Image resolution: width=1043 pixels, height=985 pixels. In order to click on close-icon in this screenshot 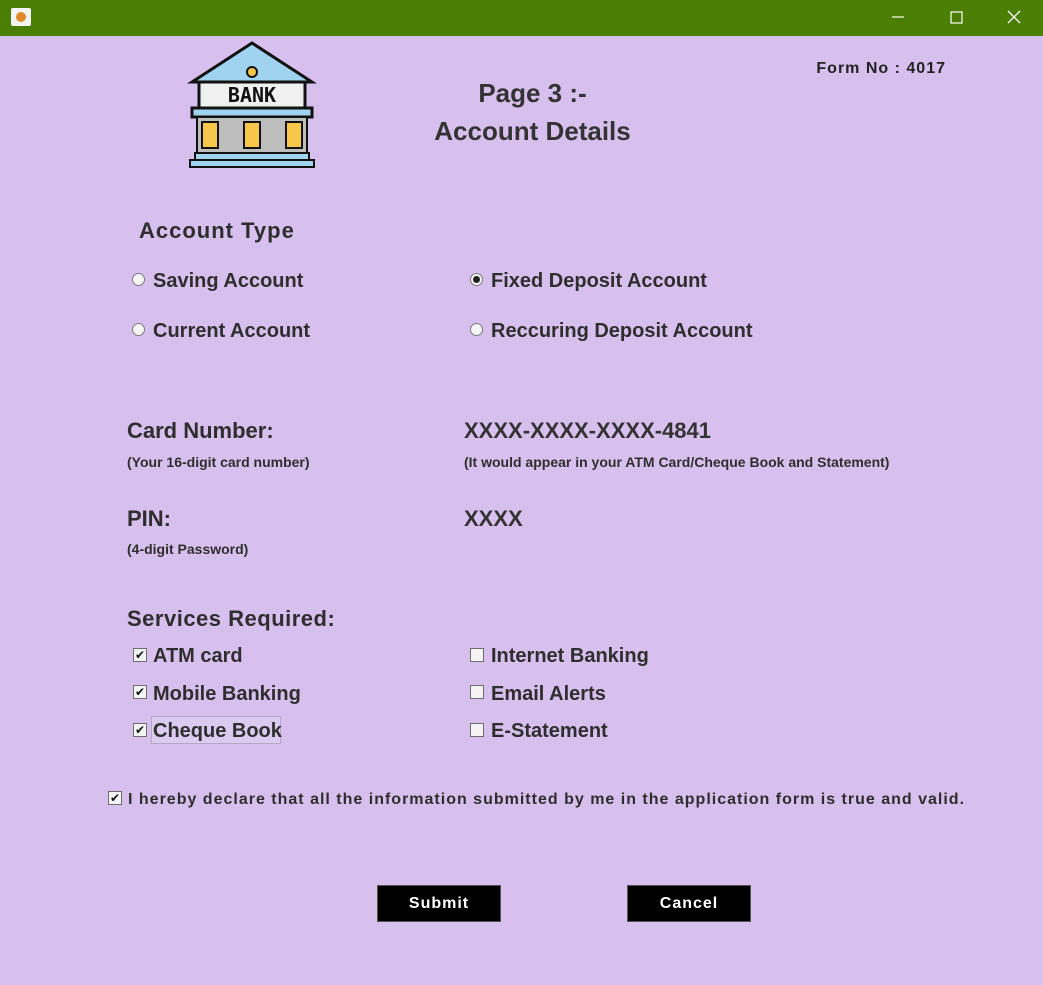, I will do `click(1014, 17)`.